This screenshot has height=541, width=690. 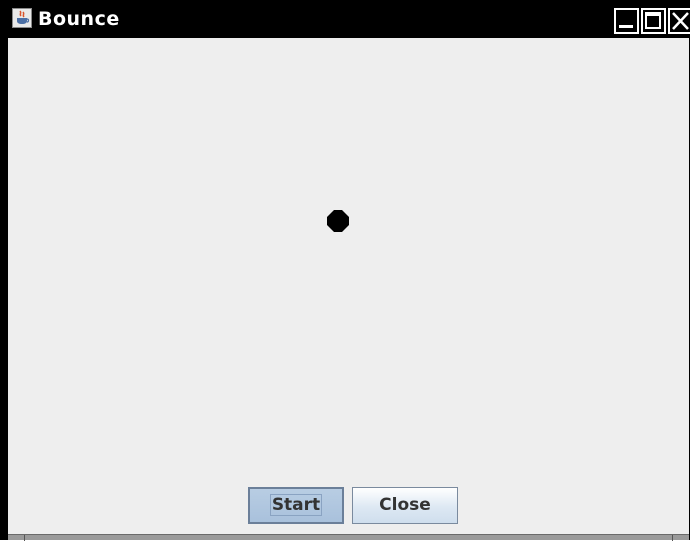 I want to click on start-button-label: Start, so click(x=296, y=505).